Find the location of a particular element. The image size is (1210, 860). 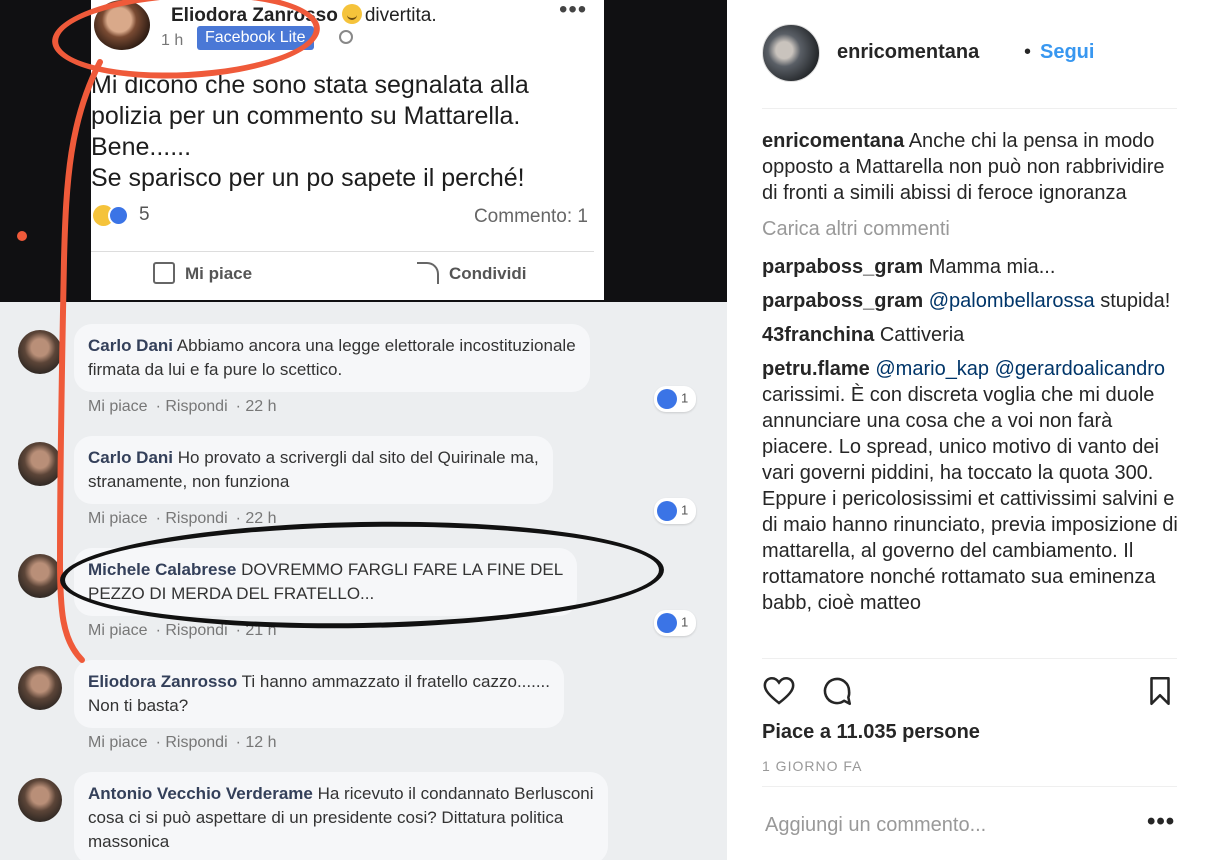

comments-count: Commento: 1 is located at coordinates (531, 217).